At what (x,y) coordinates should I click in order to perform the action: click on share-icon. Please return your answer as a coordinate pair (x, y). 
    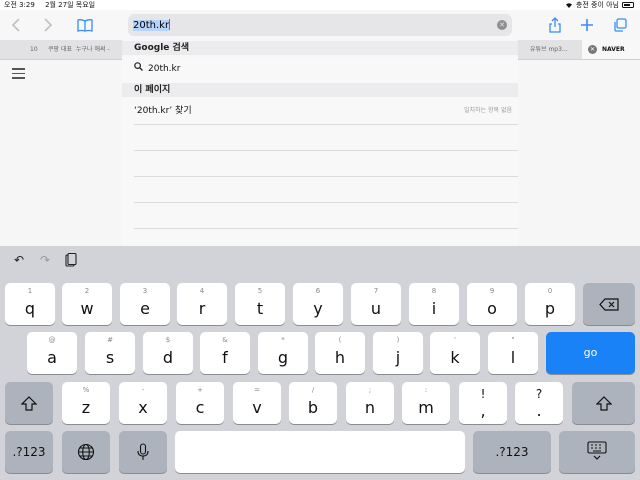
    Looking at the image, I should click on (555, 25).